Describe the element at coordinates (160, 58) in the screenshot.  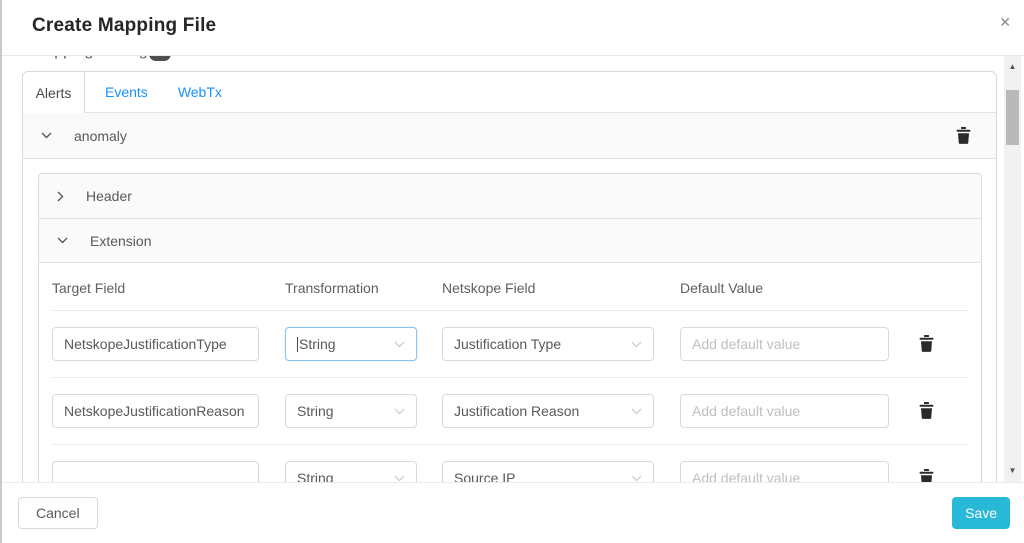
I see `toggle-switch-clipped` at that location.